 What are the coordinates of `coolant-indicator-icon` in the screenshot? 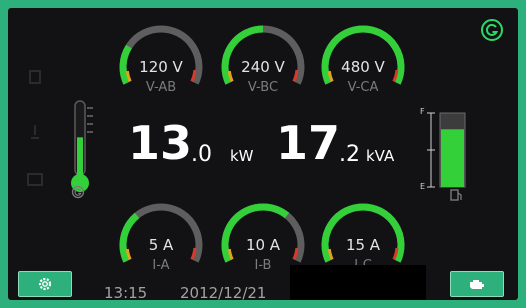 It's located at (35, 132).